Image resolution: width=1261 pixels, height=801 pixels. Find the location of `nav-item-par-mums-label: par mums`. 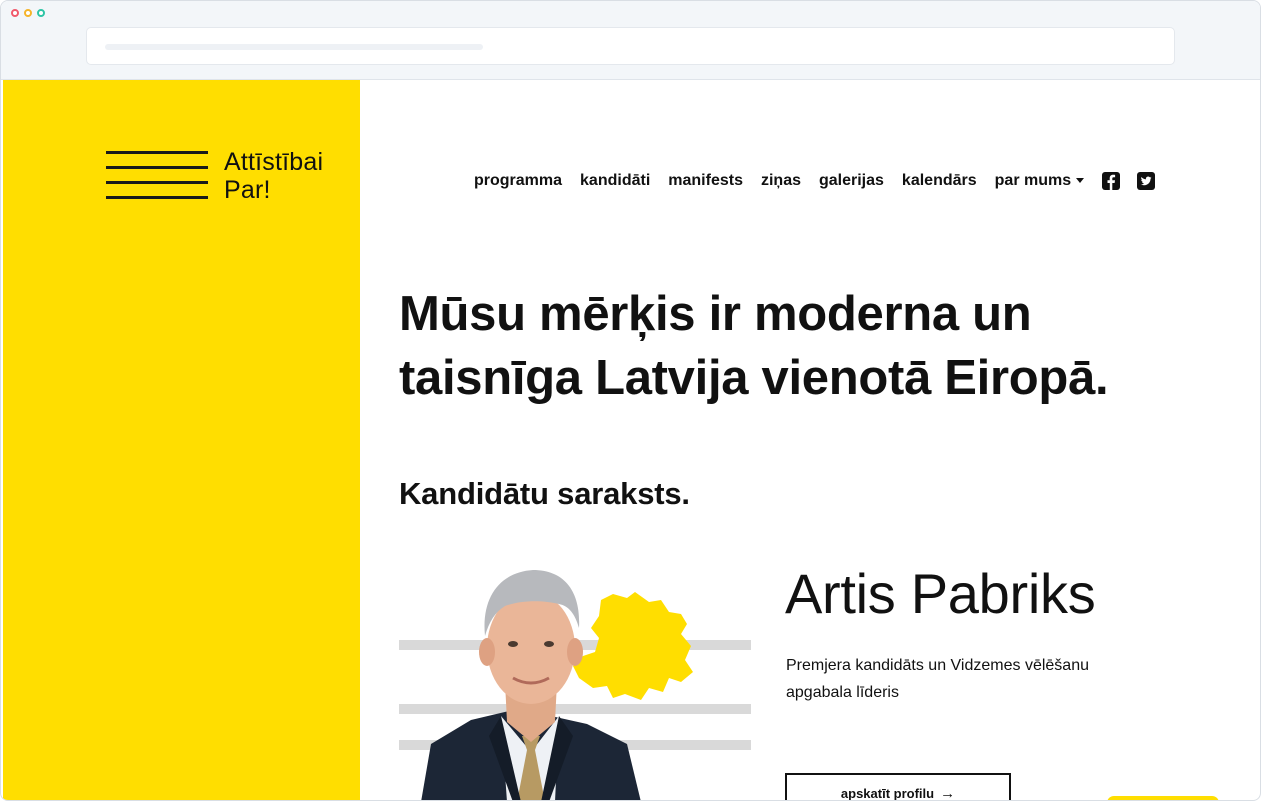

nav-item-par-mums-label: par mums is located at coordinates (1033, 180).